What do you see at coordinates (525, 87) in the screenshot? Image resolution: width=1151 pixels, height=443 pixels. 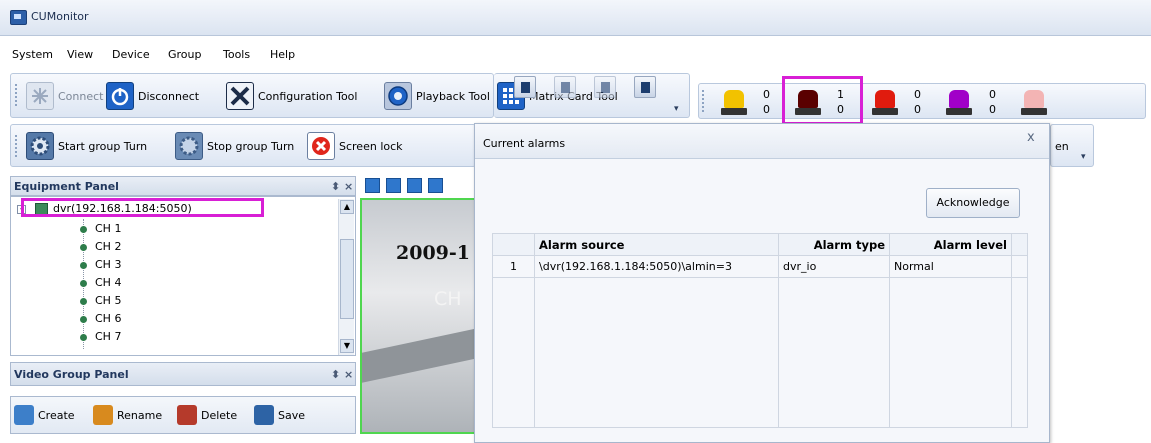 I see `first-record-icon` at bounding box center [525, 87].